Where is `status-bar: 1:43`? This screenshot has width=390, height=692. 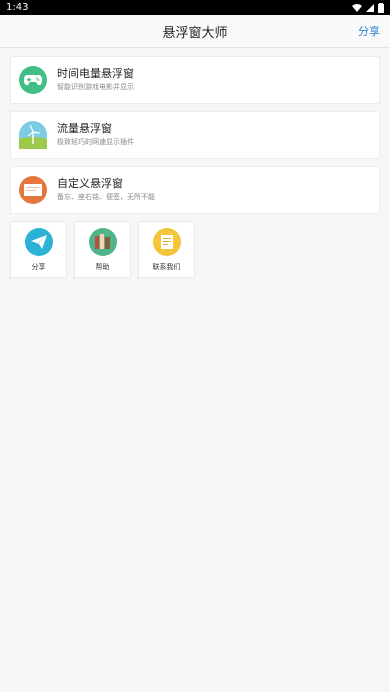
status-bar: 1:43 is located at coordinates (195, 7).